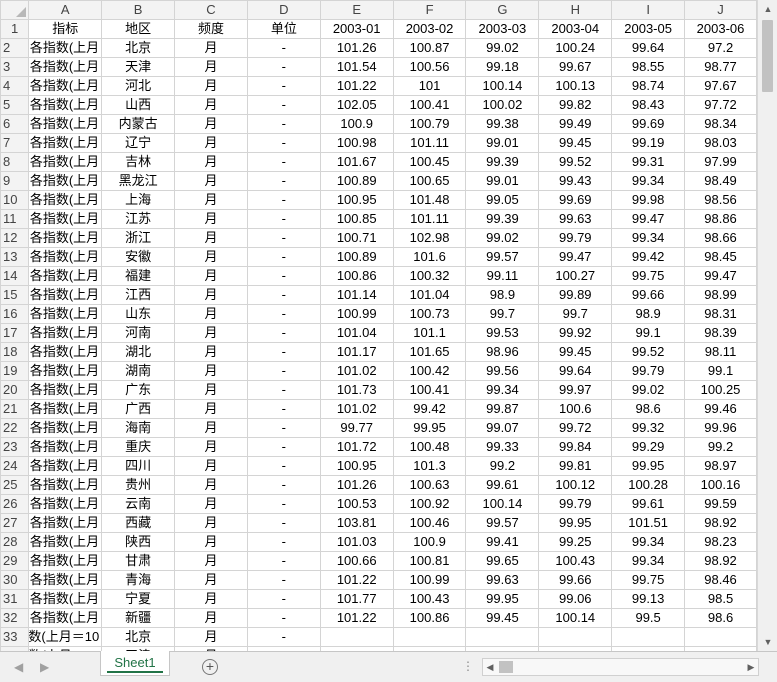 The height and width of the screenshot is (682, 777). Describe the element at coordinates (767, 325) in the screenshot. I see `vertical-scrollbar: ▲ ▼` at that location.